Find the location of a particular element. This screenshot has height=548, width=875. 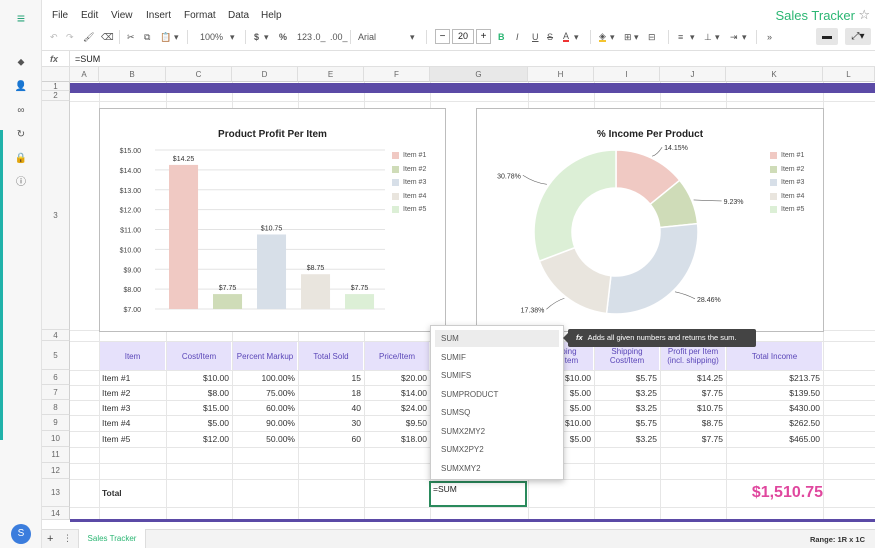

menu-insert: Insert is located at coordinates (158, 15).